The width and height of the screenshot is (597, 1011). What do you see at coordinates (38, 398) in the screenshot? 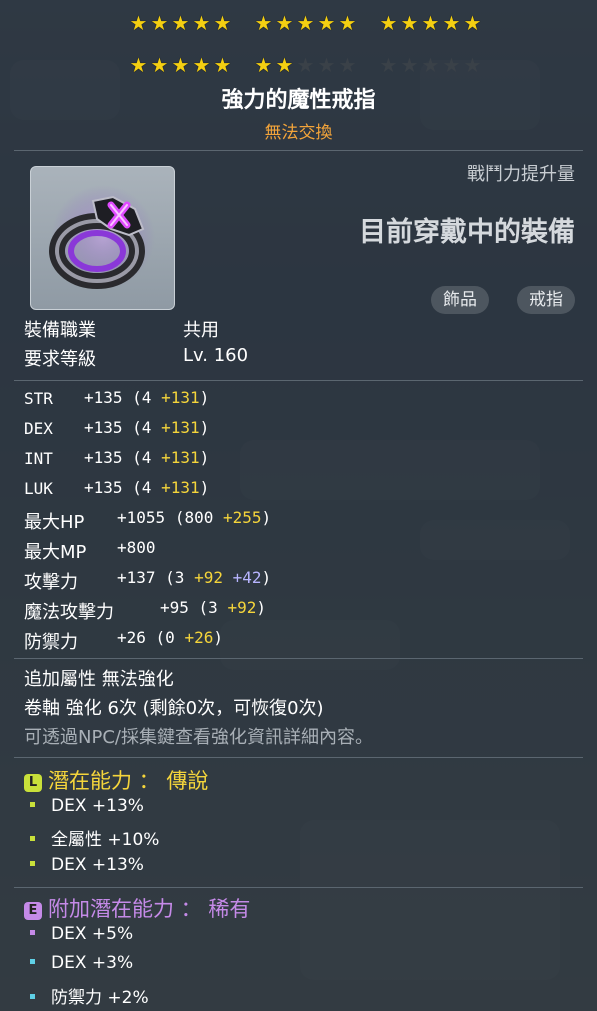
I see `stat-name: STR` at bounding box center [38, 398].